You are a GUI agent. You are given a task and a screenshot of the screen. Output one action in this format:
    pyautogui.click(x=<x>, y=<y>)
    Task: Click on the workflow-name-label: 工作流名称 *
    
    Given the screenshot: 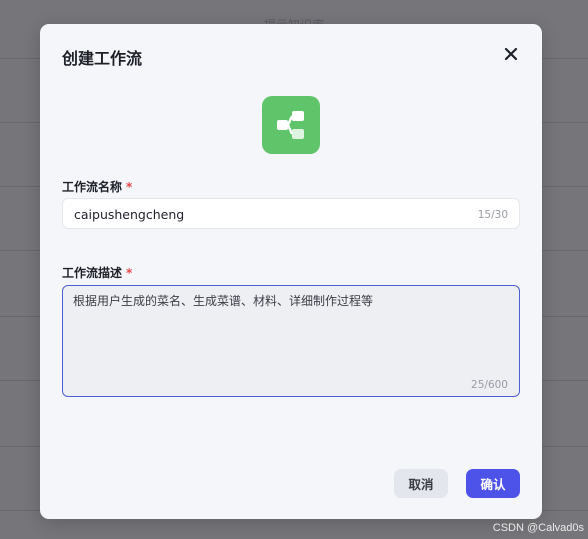 What is the action you would take?
    pyautogui.click(x=97, y=186)
    